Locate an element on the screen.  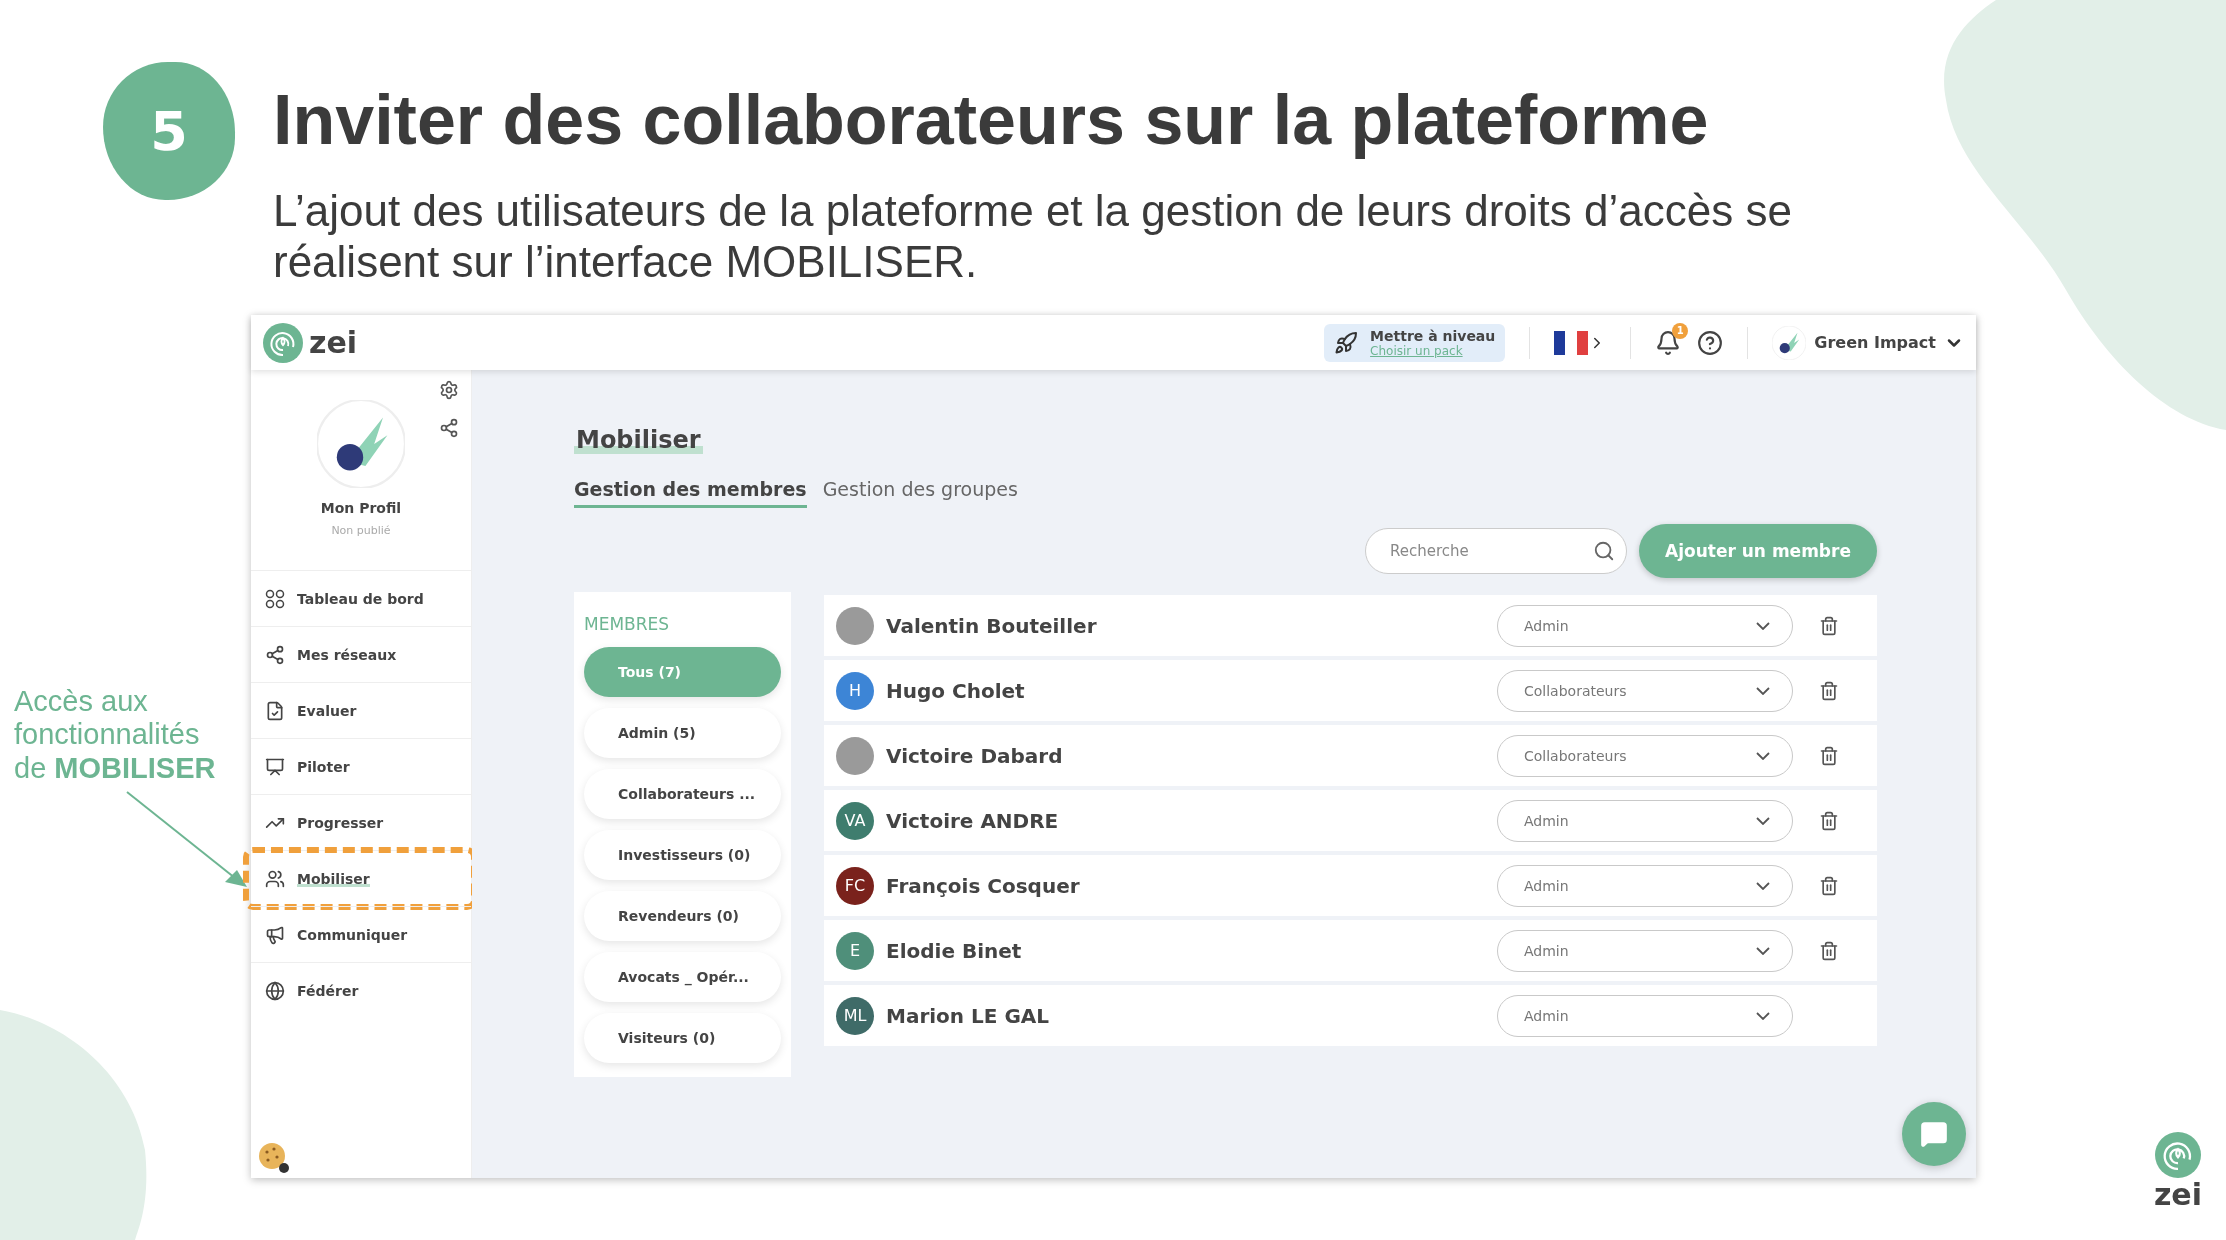
tab: Gestion des groupes is located at coordinates (920, 493).